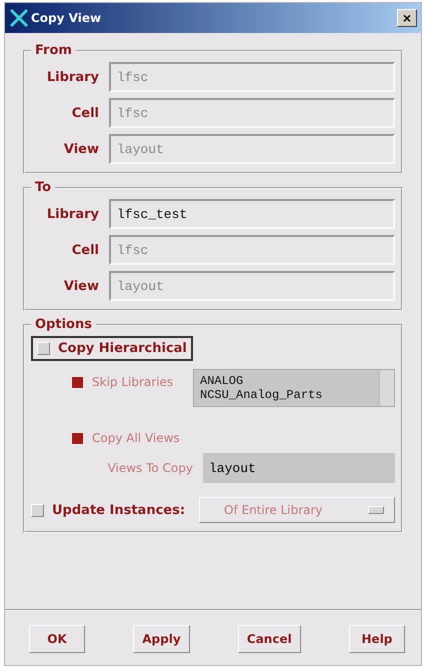  What do you see at coordinates (112, 348) in the screenshot?
I see `copy-hierarchical-checkbox: Copy Hierarchical` at bounding box center [112, 348].